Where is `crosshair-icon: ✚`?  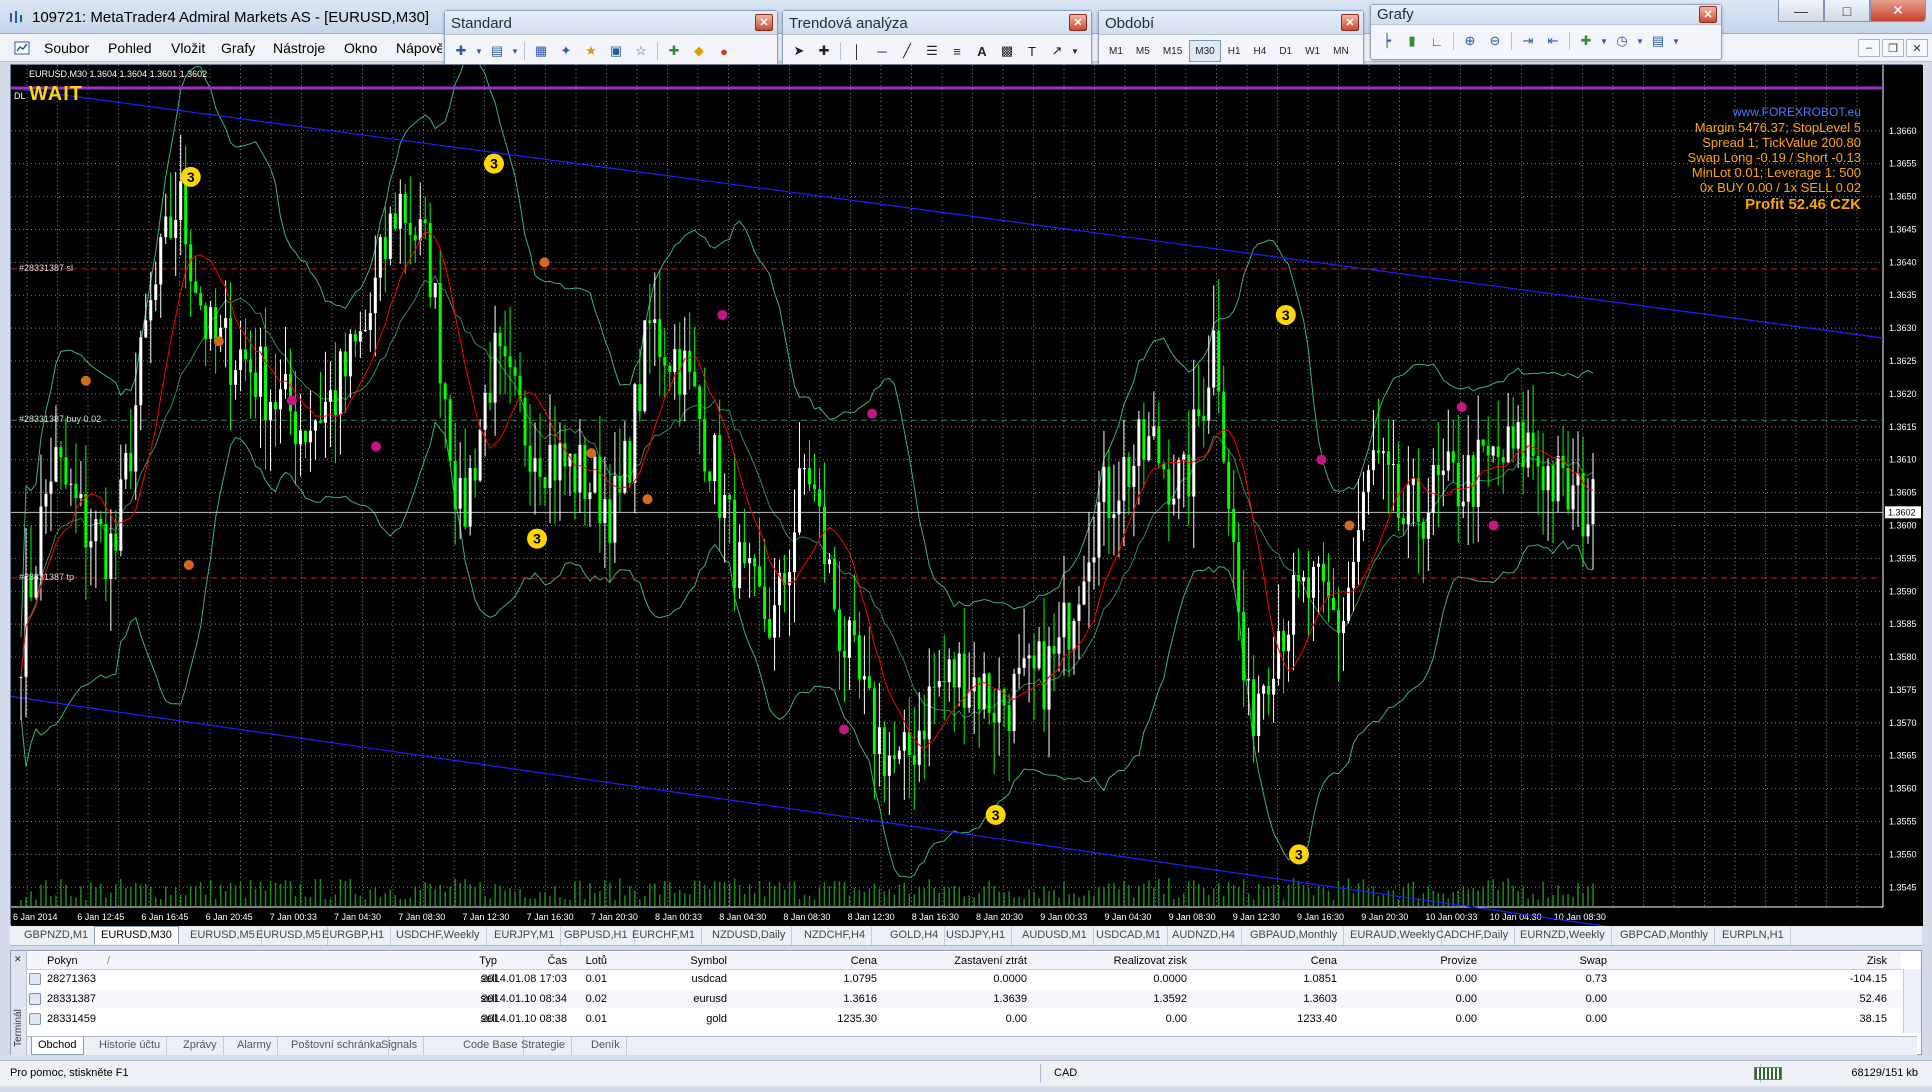 crosshair-icon: ✚ is located at coordinates (824, 51).